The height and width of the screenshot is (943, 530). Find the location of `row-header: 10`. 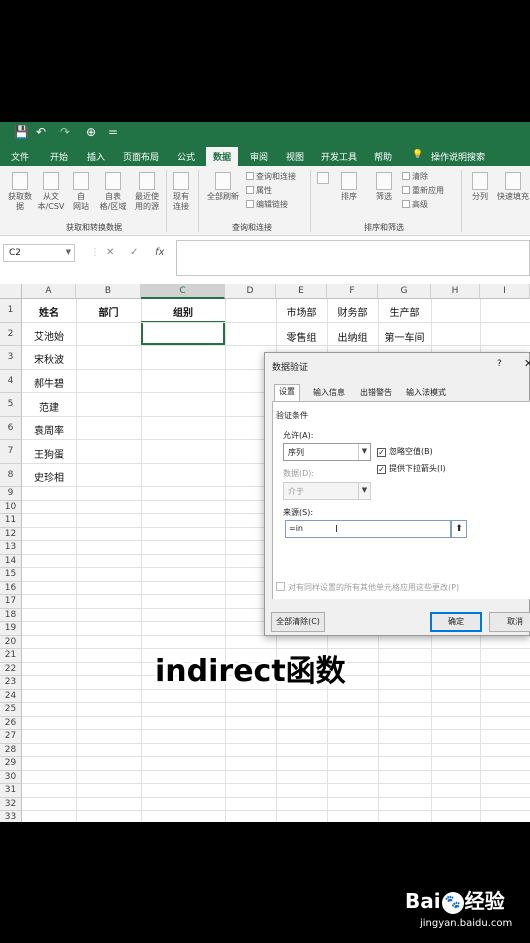

row-header: 10 is located at coordinates (11, 507).